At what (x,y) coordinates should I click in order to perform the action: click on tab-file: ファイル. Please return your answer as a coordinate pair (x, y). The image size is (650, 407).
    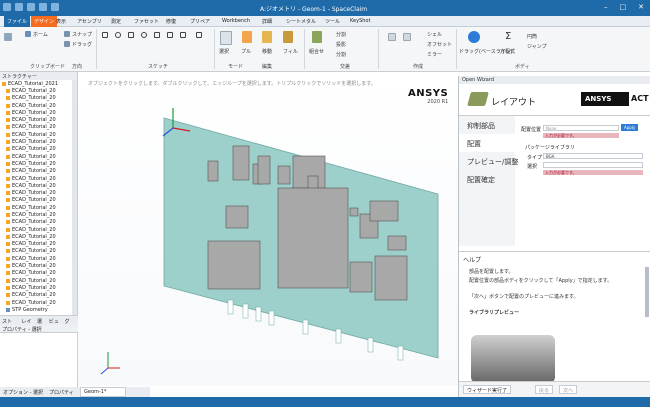
    Looking at the image, I should click on (17, 21).